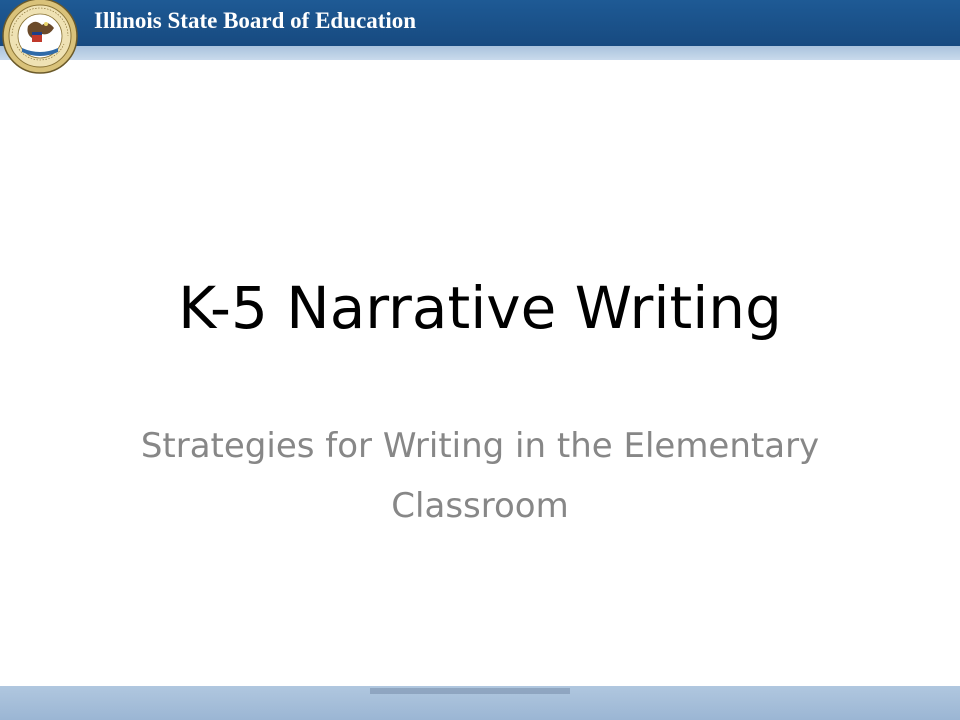 This screenshot has width=960, height=720. I want to click on organization-name: Illinois State Board of Education, so click(255, 20).